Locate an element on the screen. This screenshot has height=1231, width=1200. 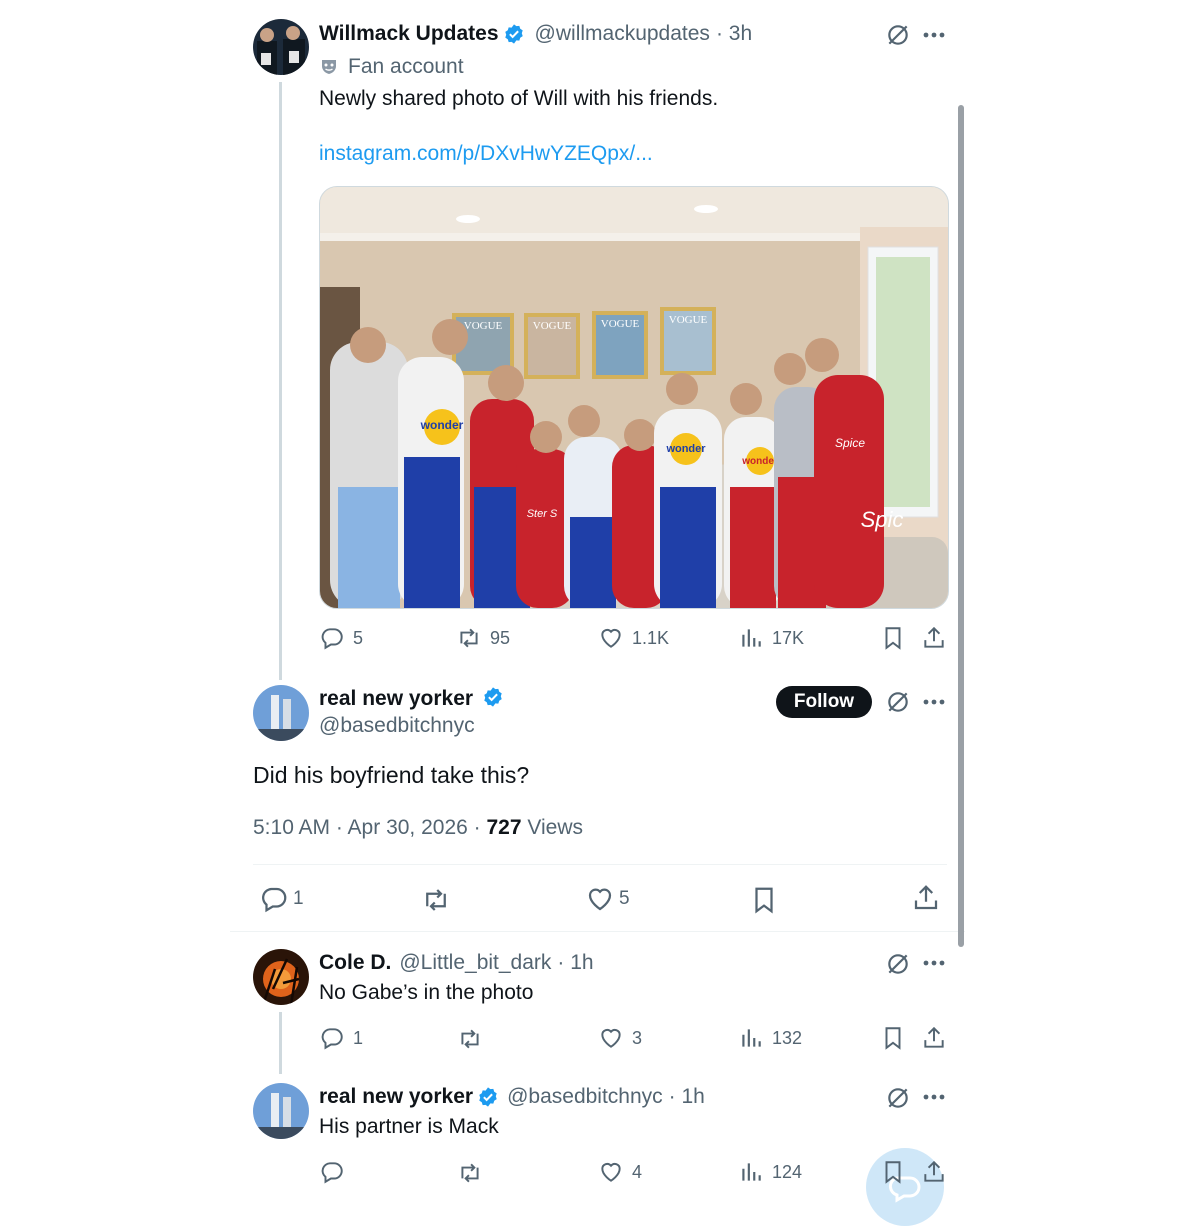
fan-account-label: Fan account is located at coordinates (391, 67).